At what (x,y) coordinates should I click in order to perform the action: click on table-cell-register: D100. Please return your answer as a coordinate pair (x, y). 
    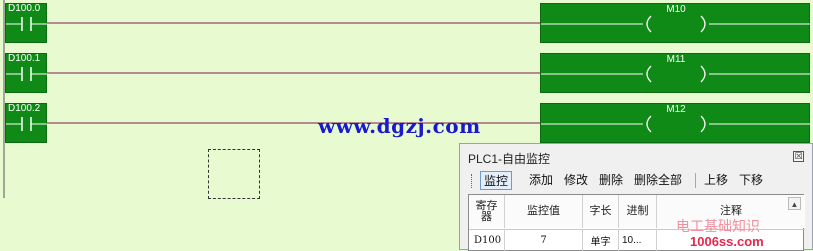
    Looking at the image, I should click on (487, 240).